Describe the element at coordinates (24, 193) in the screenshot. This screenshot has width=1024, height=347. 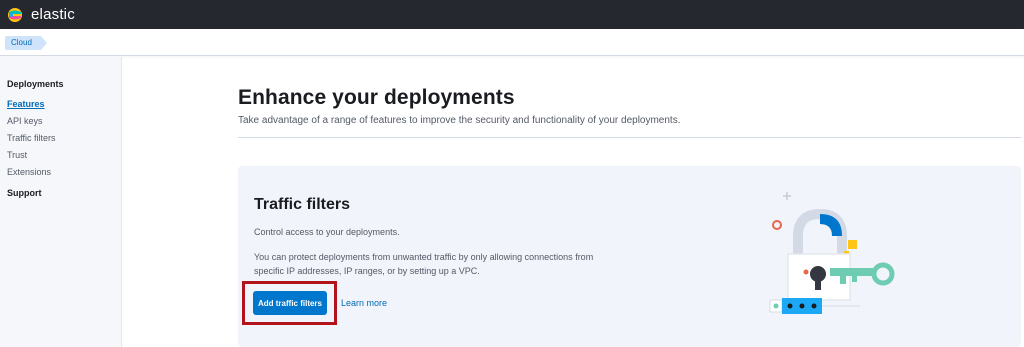
I see `sidebar-heading-support: Support` at that location.